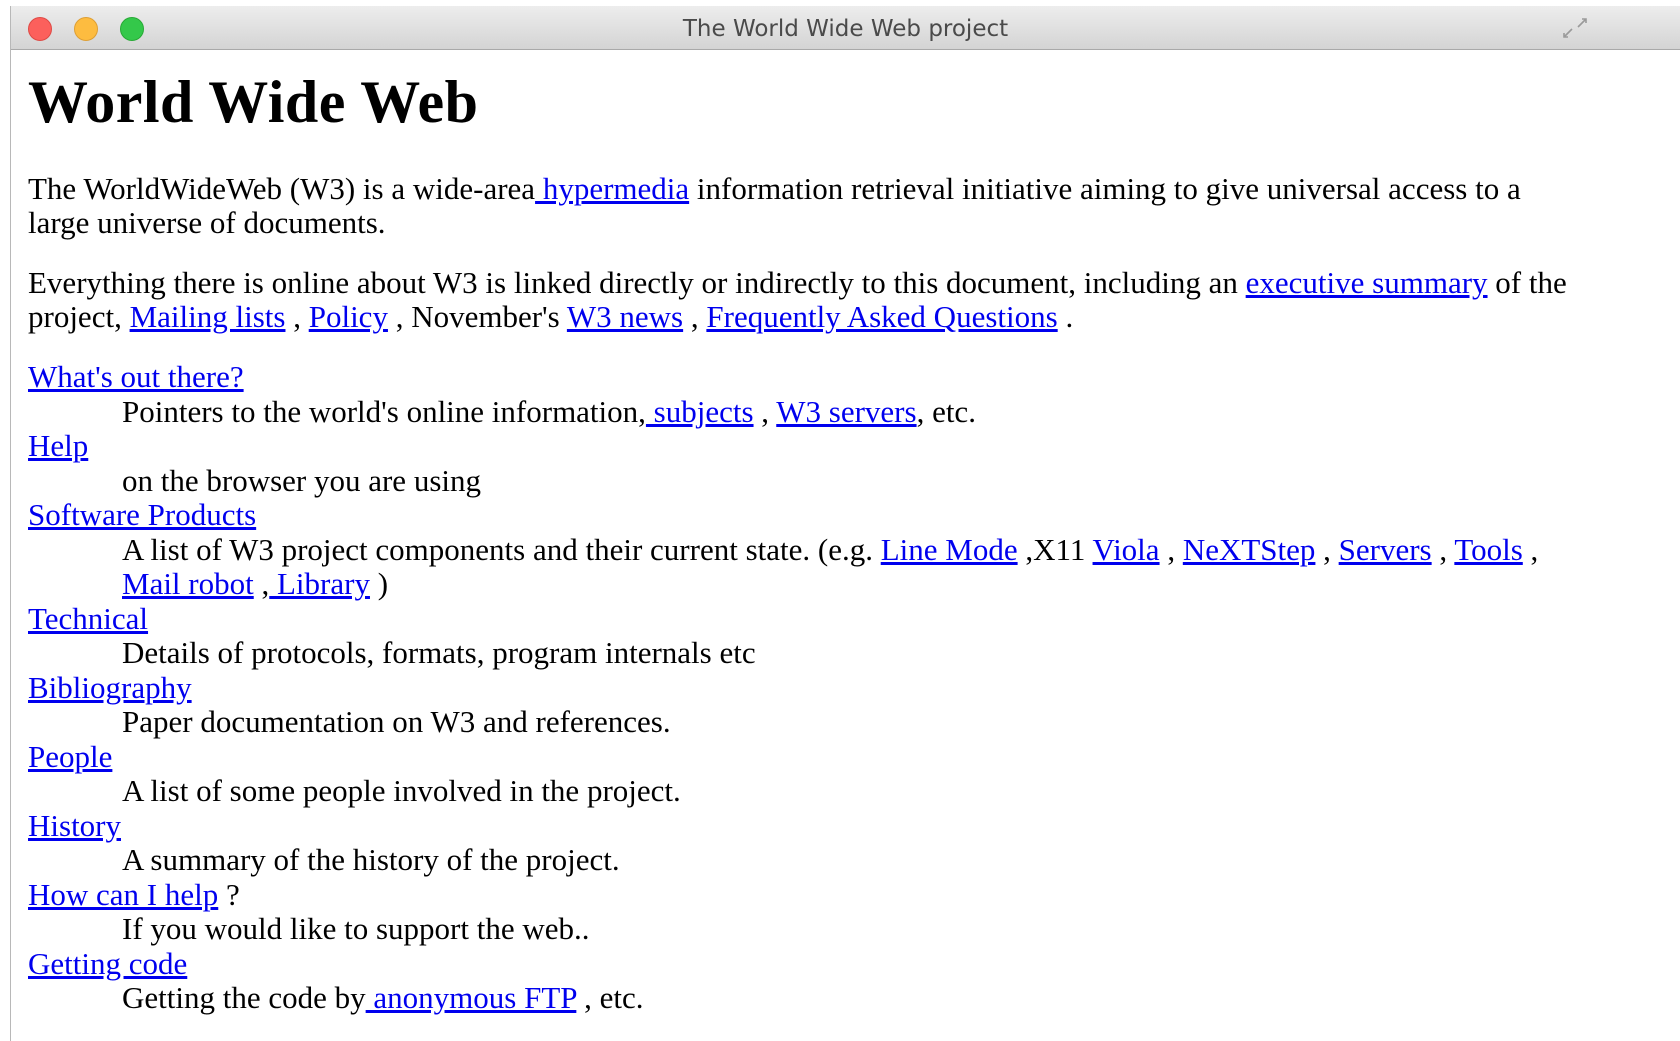 The height and width of the screenshot is (1041, 1680). I want to click on list-item-description: on the browser you are using, so click(301, 480).